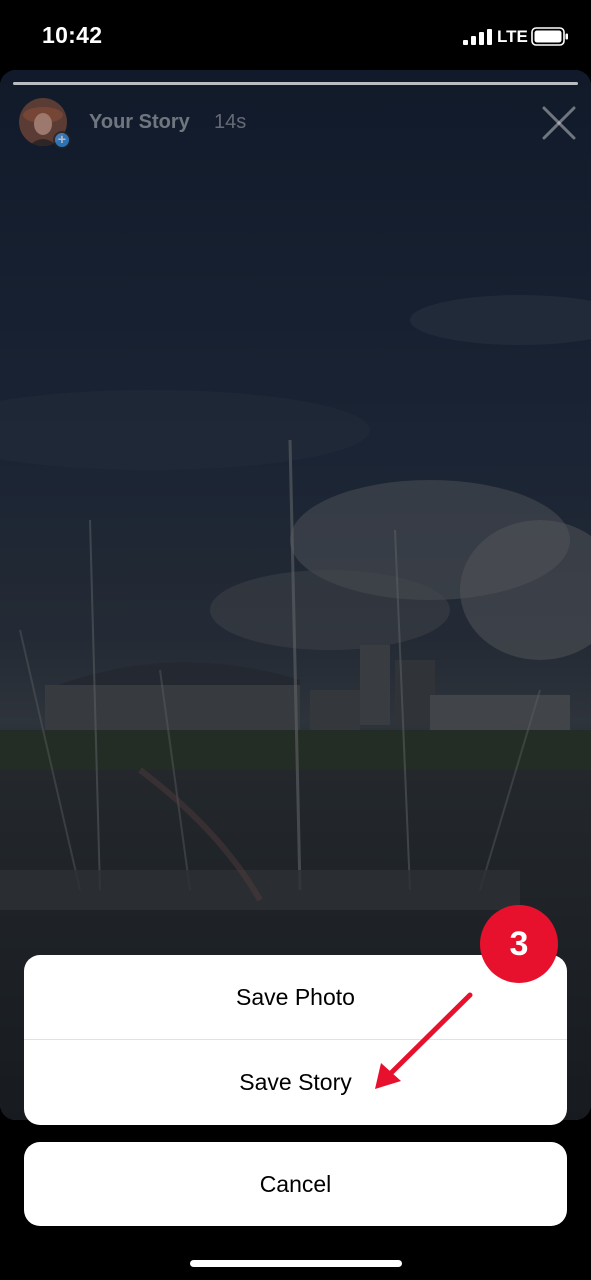 This screenshot has width=591, height=1280. I want to click on story-progress-fill, so click(295, 83).